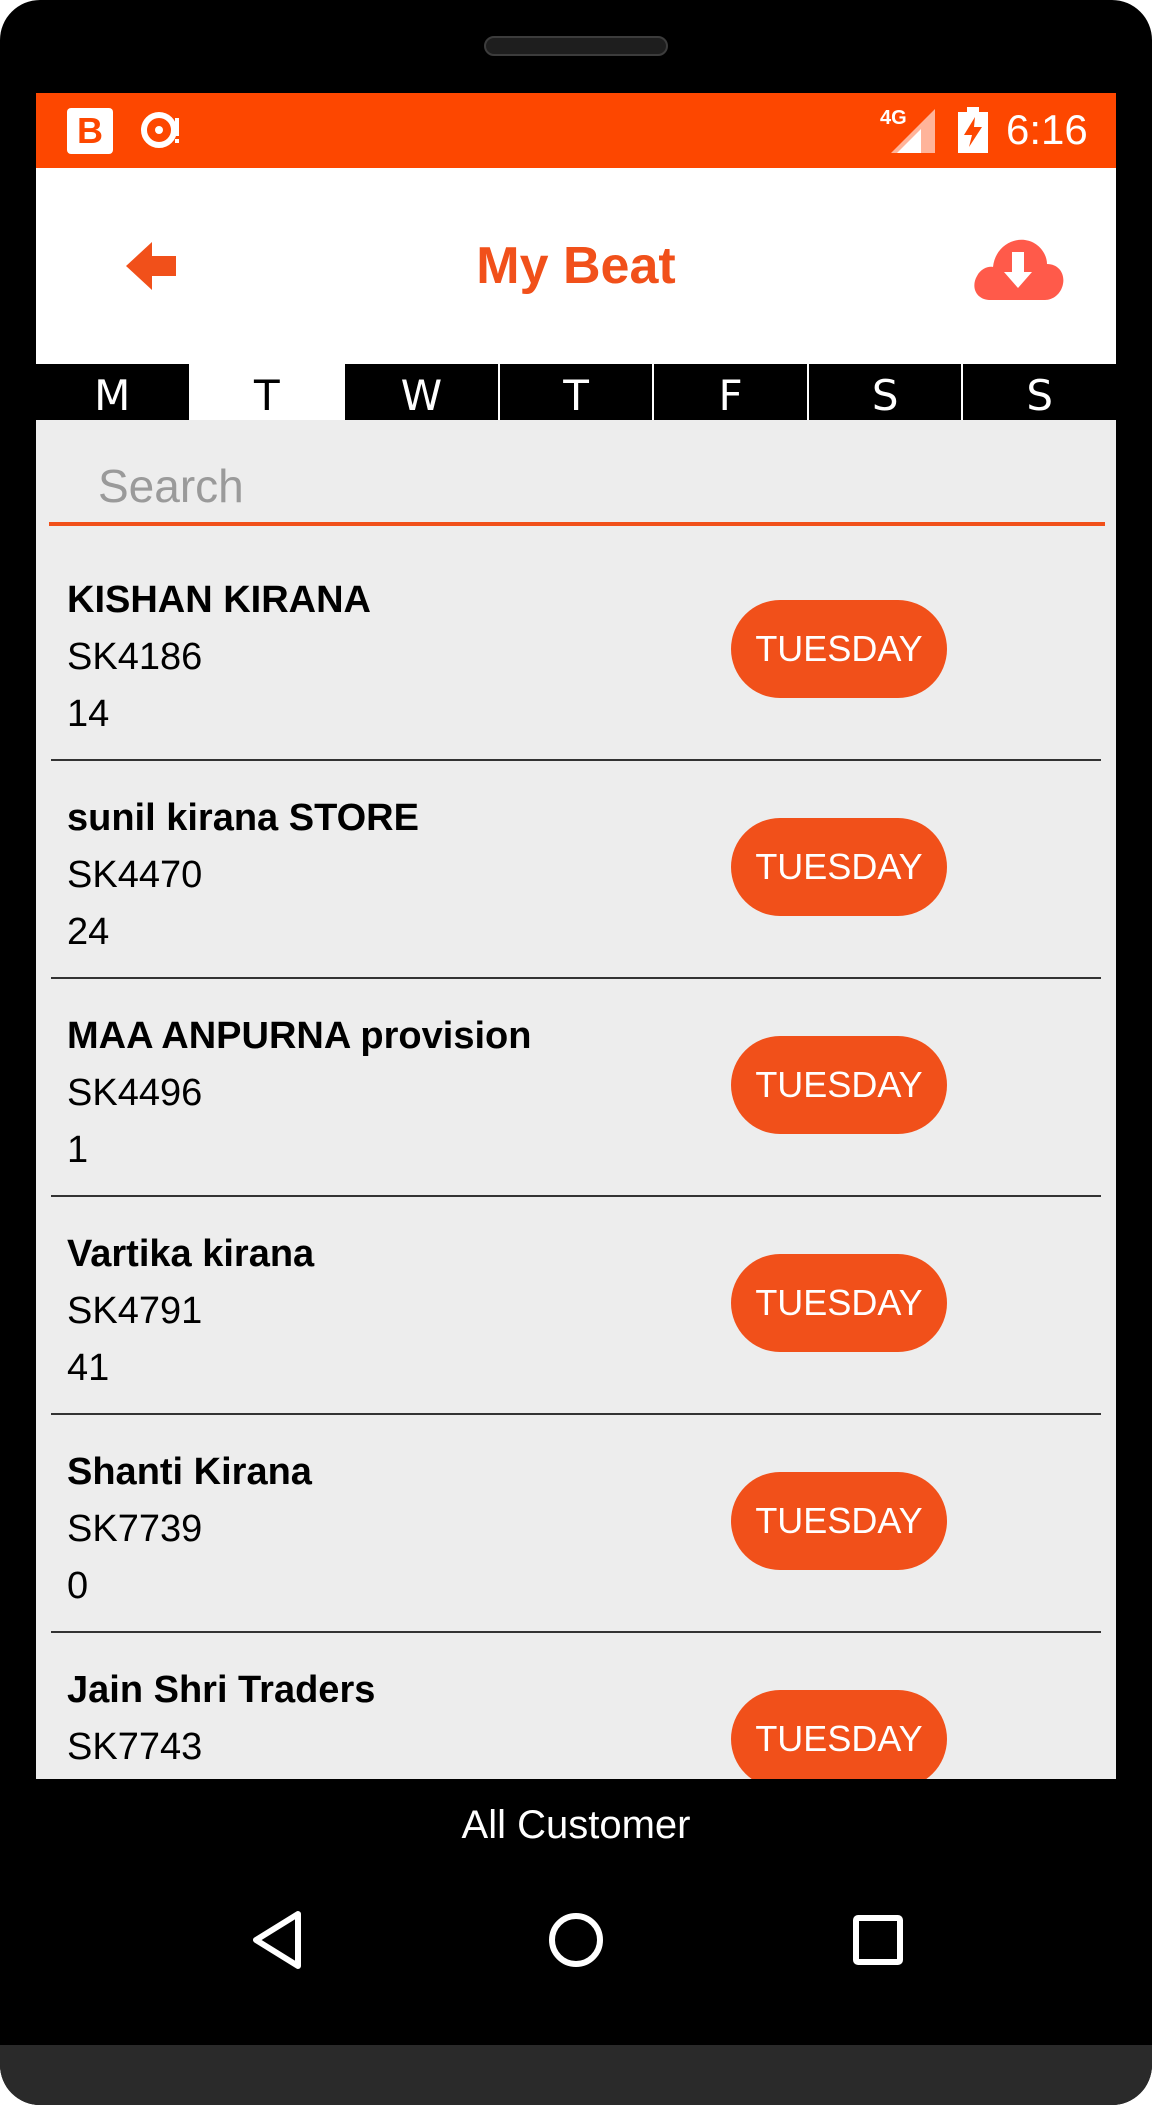 The width and height of the screenshot is (1152, 2105). I want to click on list-item: Jain Shri Traders SK7743 TUESDAY, so click(576, 1723).